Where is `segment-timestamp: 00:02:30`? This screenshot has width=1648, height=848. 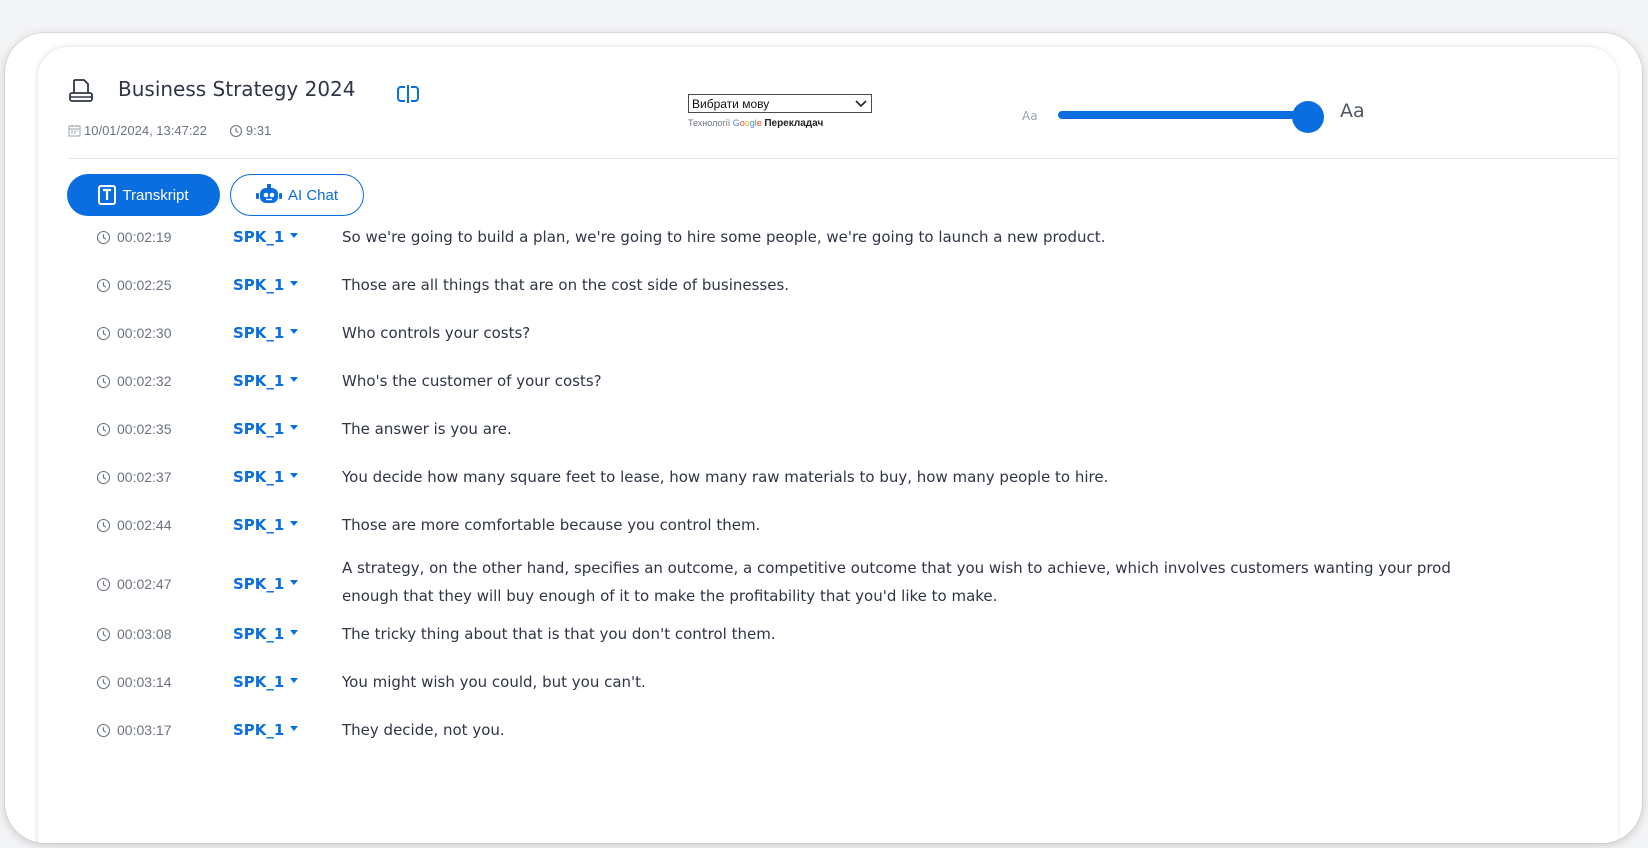 segment-timestamp: 00:02:30 is located at coordinates (134, 333).